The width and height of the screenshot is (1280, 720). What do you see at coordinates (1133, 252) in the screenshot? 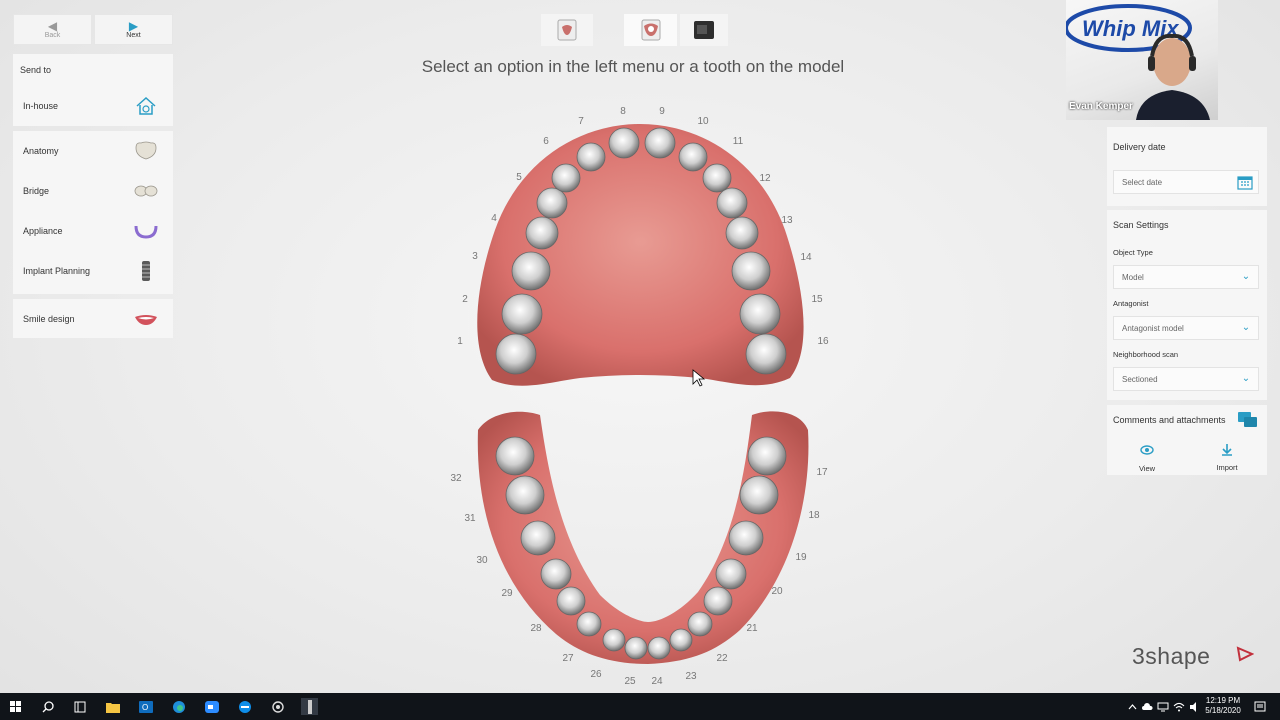
I see `object-type-label: Object Type` at bounding box center [1133, 252].